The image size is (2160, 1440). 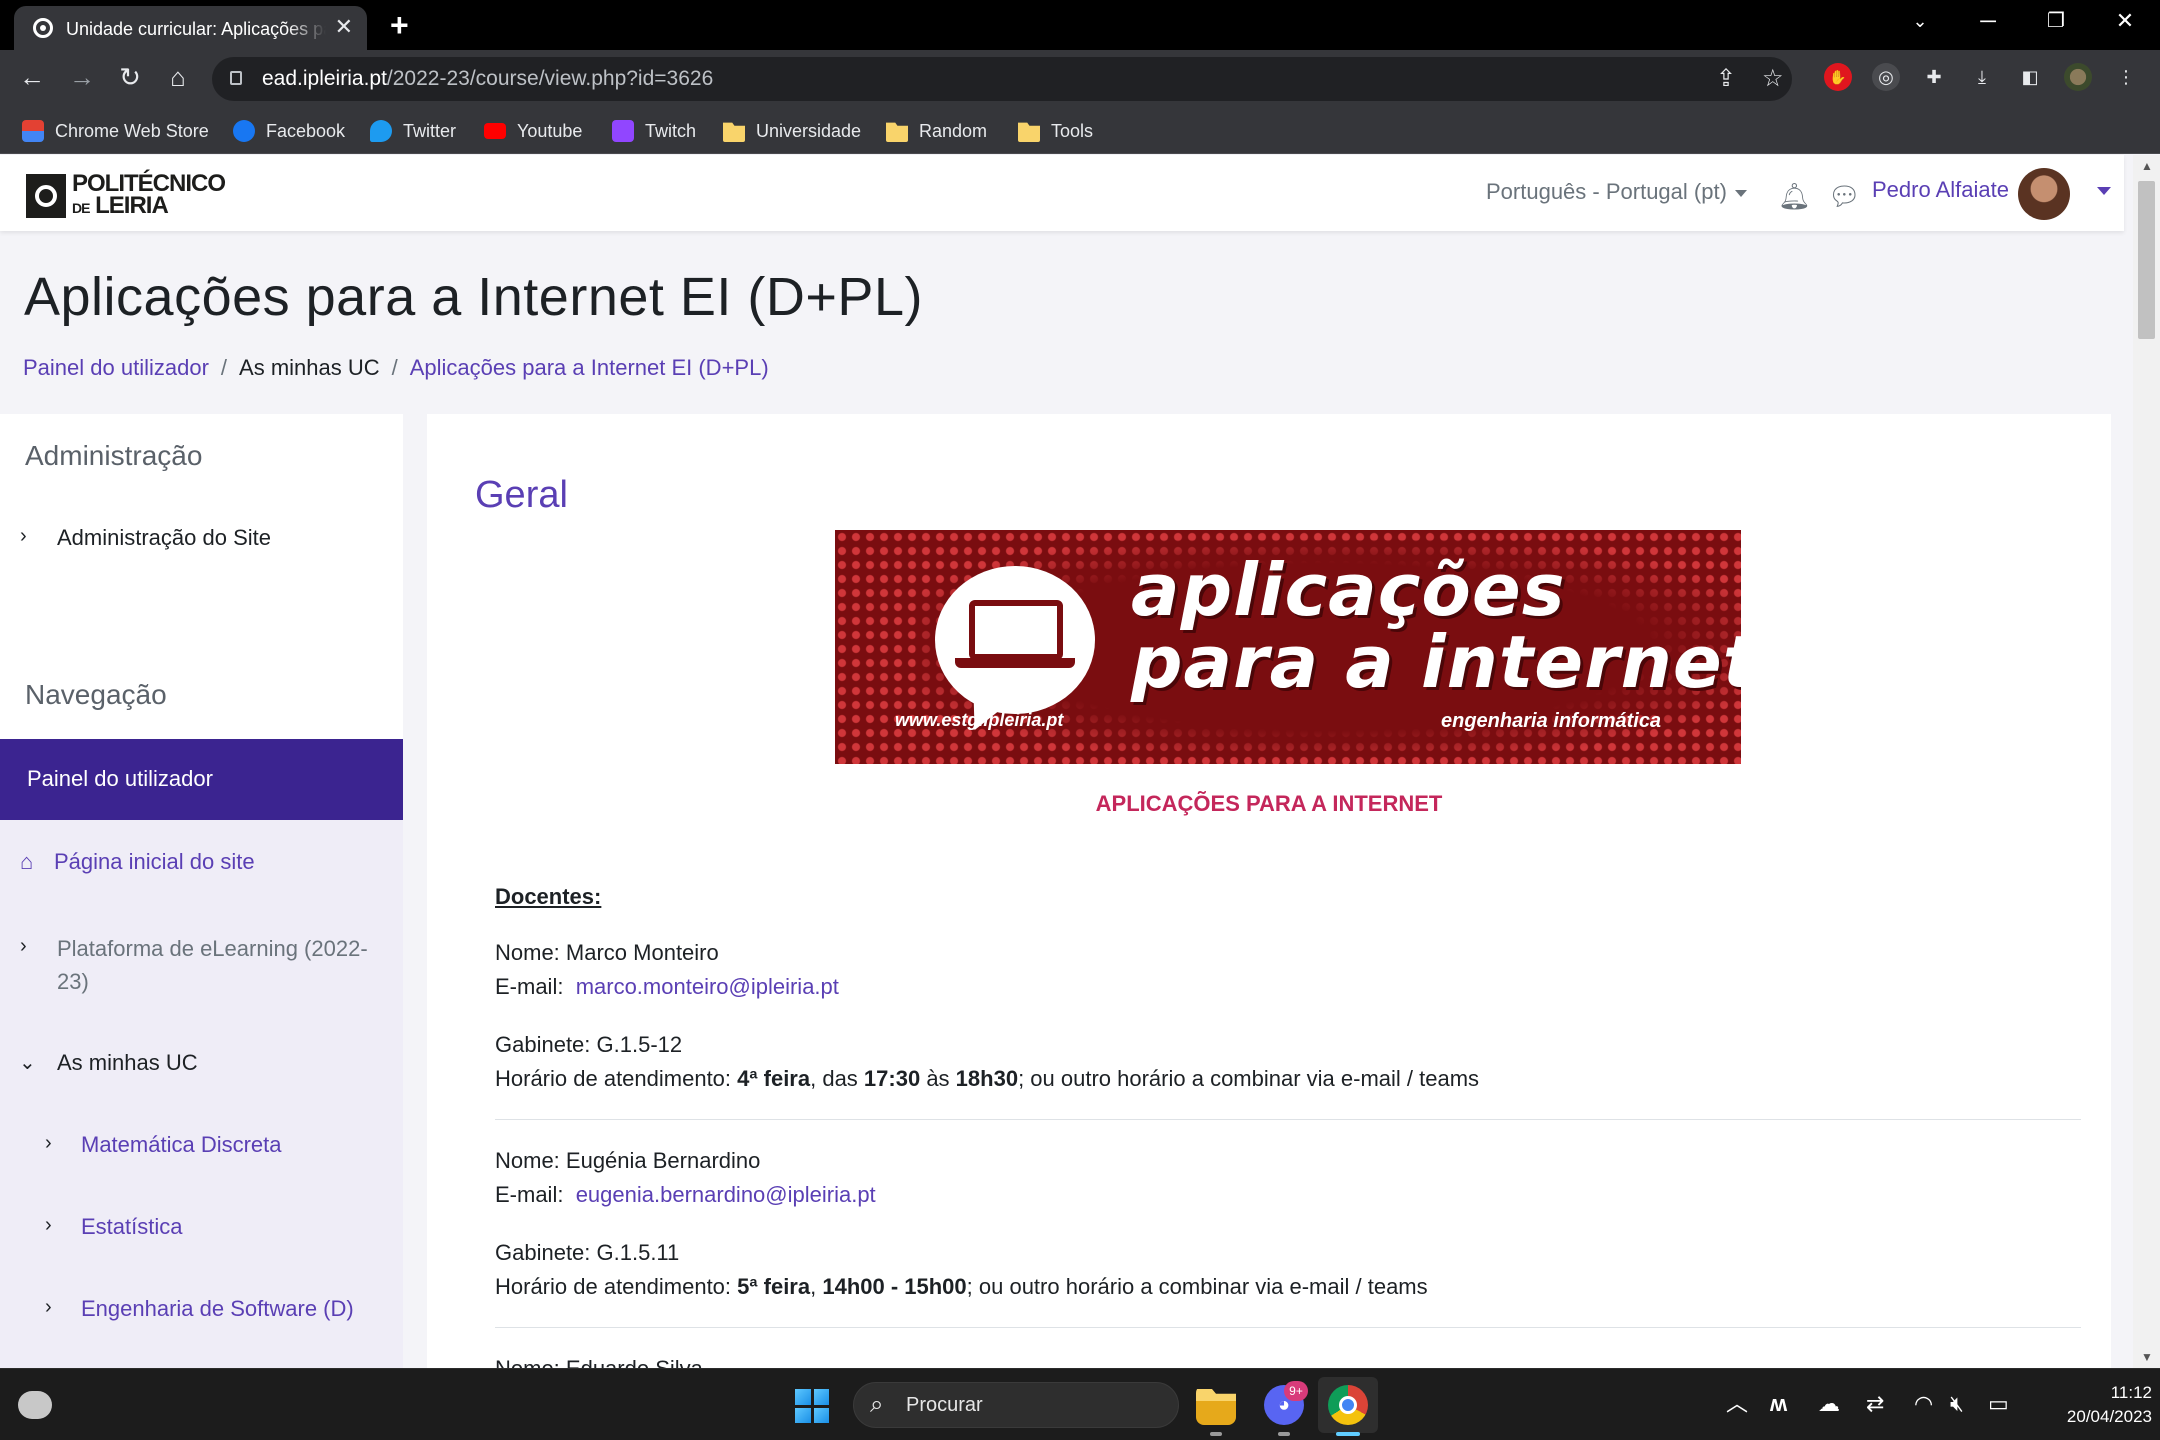 I want to click on discord-notification-badge: 9+, so click(x=1296, y=1391).